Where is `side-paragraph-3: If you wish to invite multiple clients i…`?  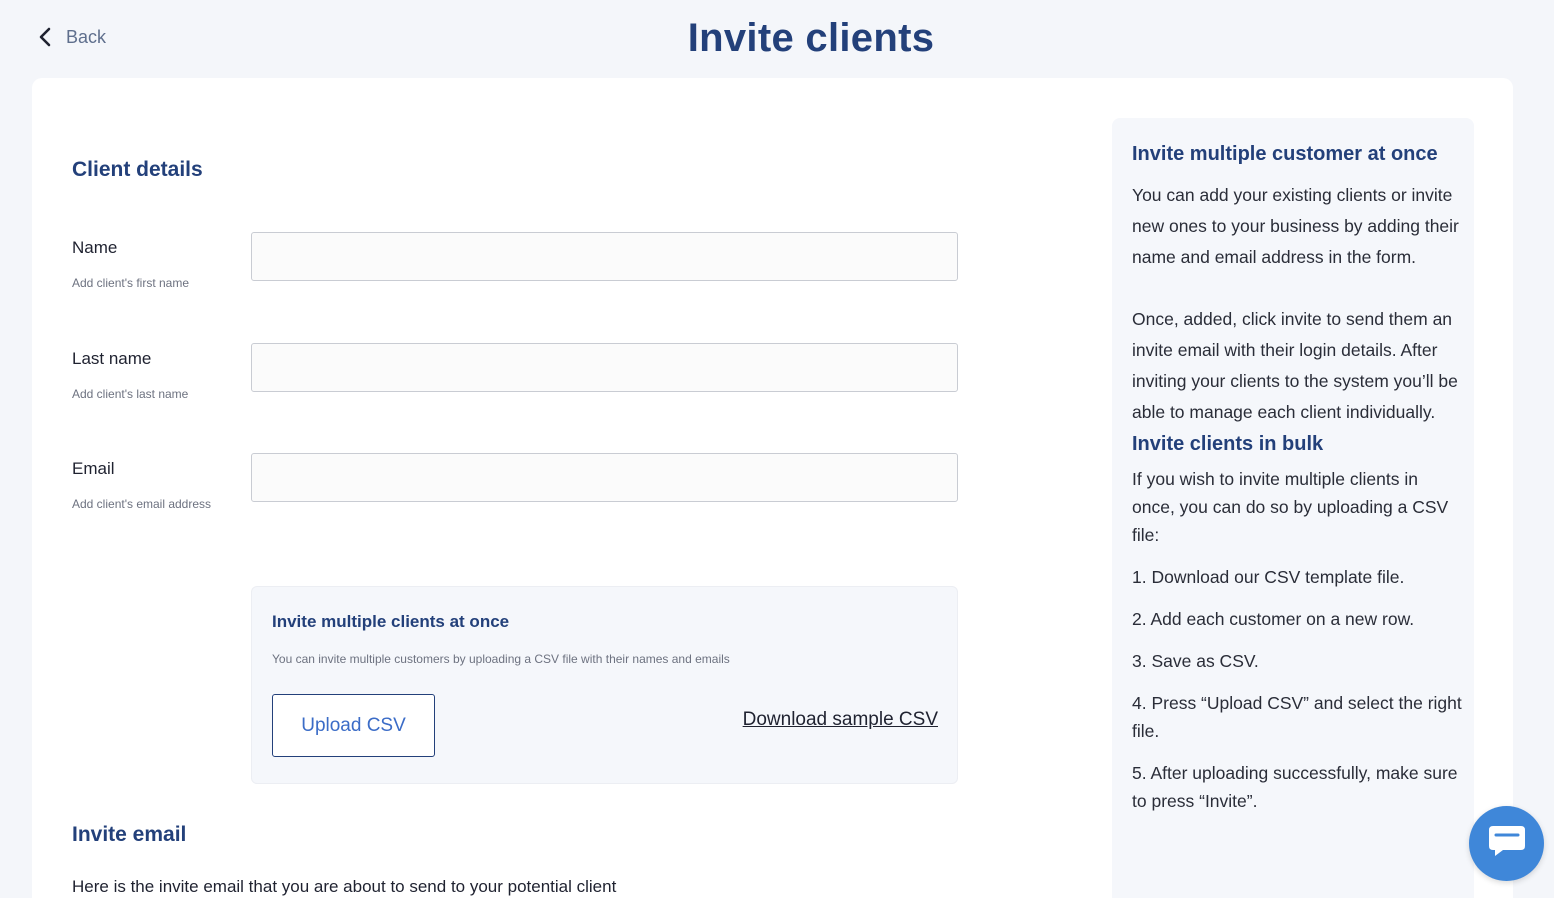
side-paragraph-3: If you wish to invite multiple clients i… is located at coordinates (1290, 507).